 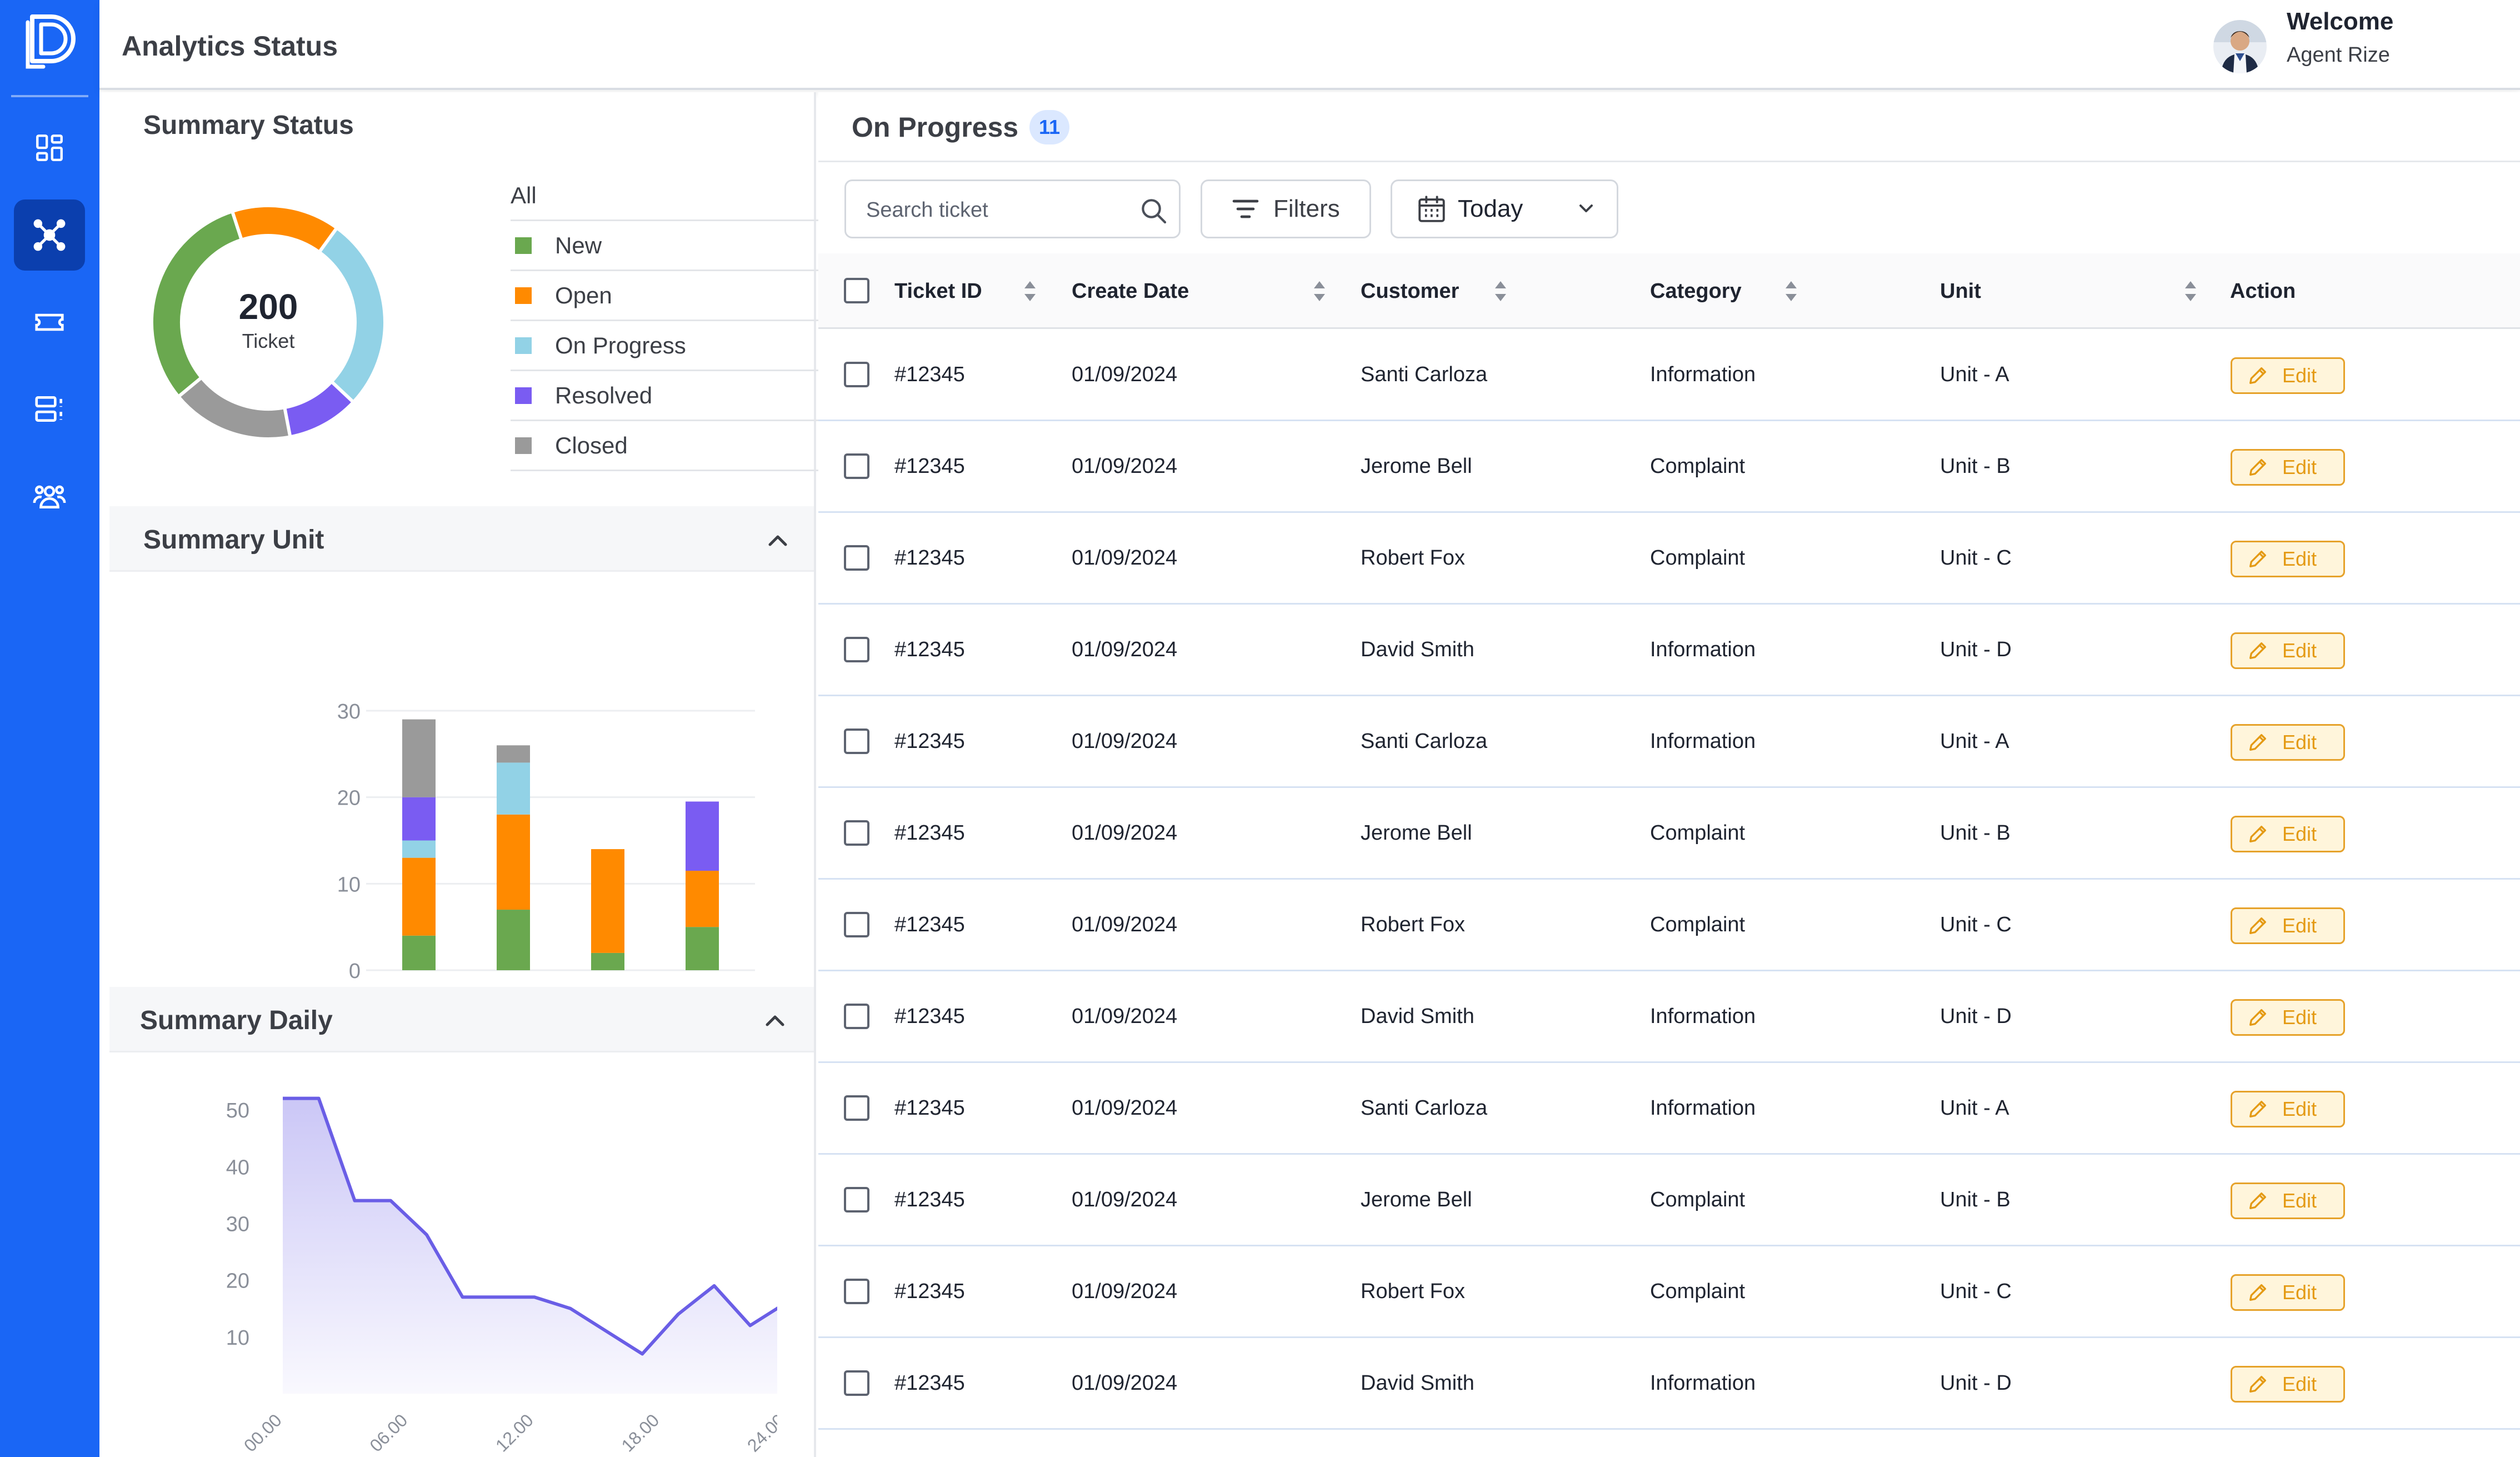 What do you see at coordinates (349, 798) in the screenshot?
I see `y-tick-label: 20` at bounding box center [349, 798].